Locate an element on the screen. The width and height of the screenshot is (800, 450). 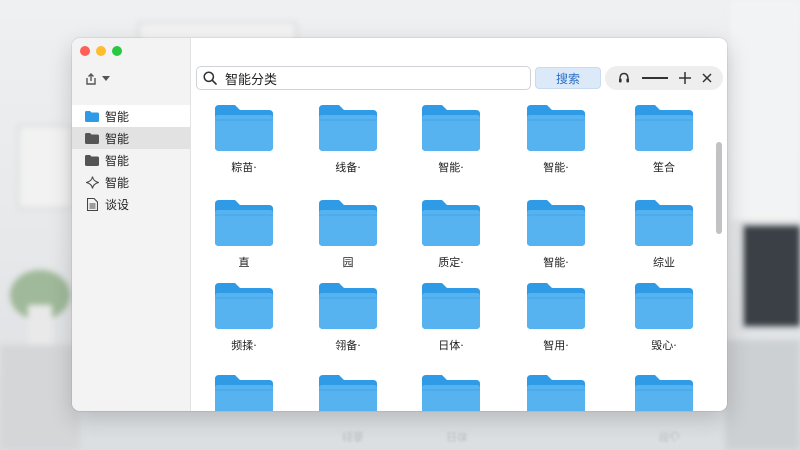
monitor is located at coordinates (770, 276).